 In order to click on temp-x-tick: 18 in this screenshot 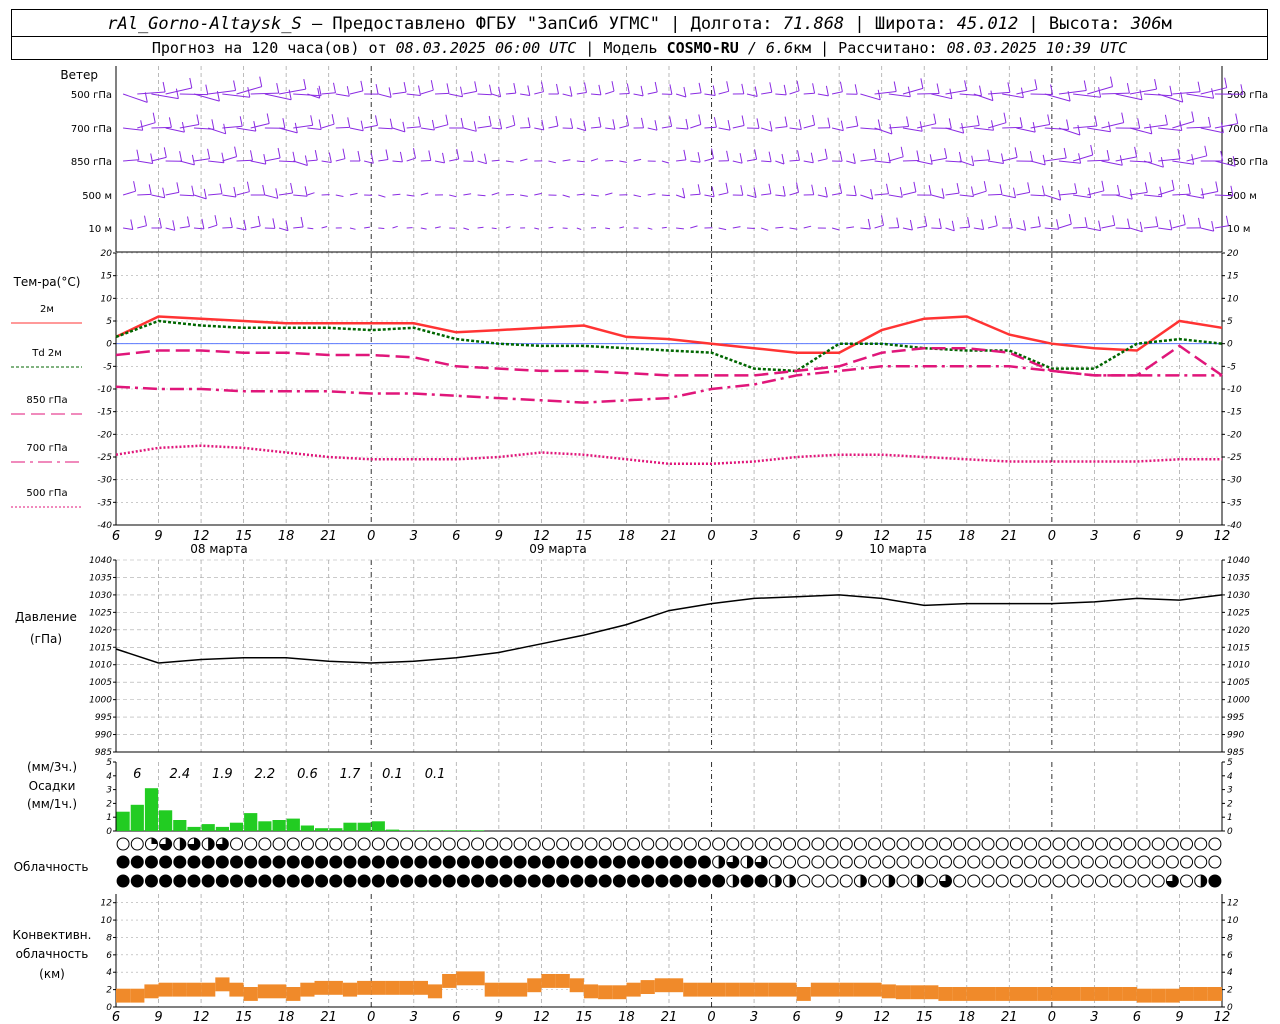, I will do `click(626, 536)`.